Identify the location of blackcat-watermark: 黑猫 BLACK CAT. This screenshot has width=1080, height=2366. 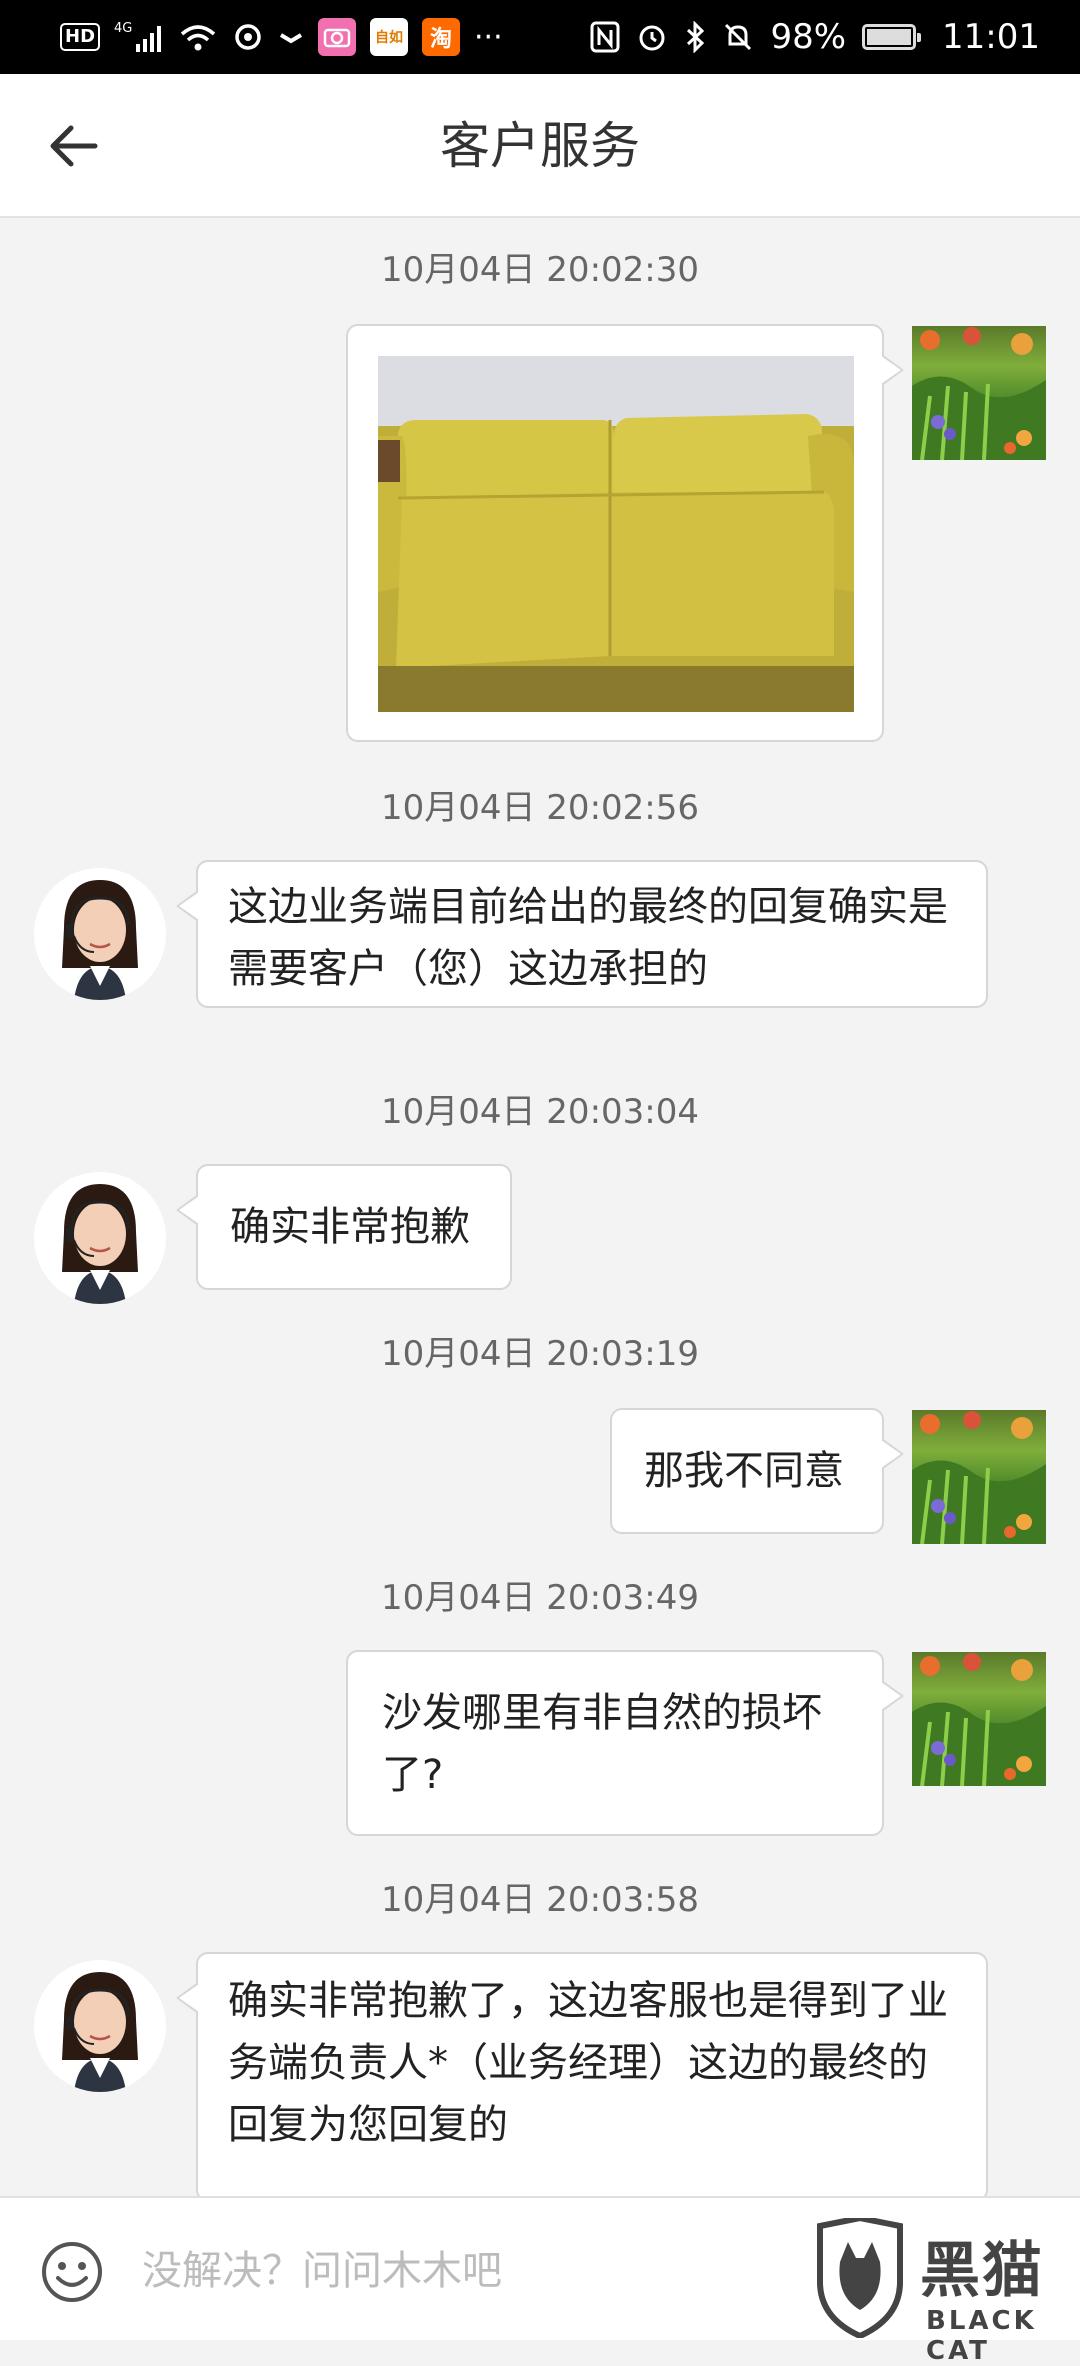
(945, 2291).